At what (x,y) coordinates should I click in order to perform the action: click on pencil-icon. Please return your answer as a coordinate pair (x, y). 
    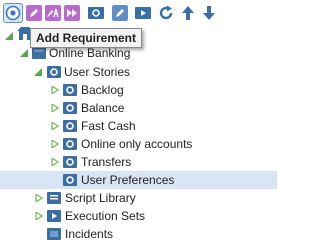
    Looking at the image, I should click on (34, 13).